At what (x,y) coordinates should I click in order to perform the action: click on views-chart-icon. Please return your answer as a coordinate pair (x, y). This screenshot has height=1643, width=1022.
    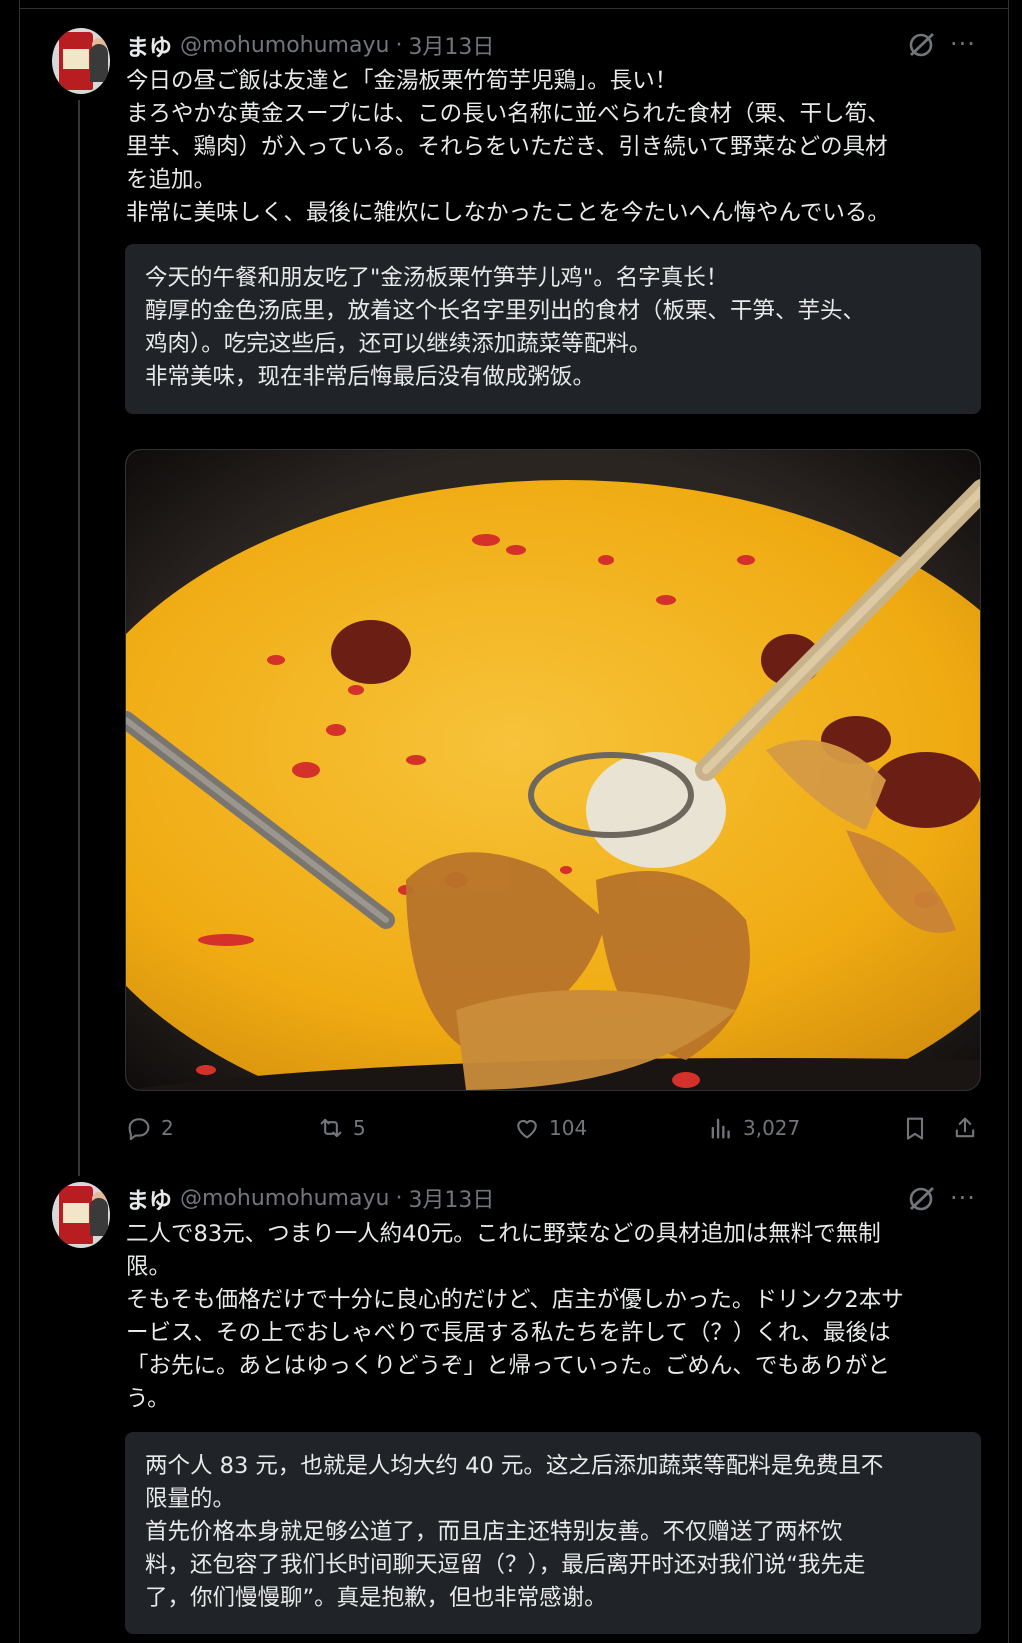
    Looking at the image, I should click on (720, 1128).